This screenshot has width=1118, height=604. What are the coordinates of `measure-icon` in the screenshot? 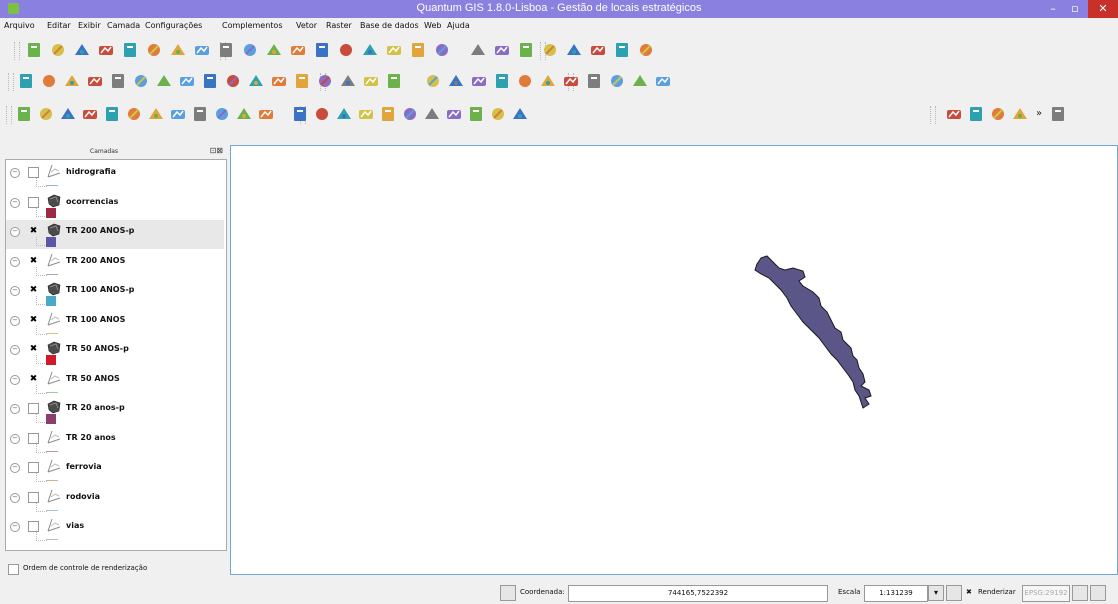 It's located at (432, 114).